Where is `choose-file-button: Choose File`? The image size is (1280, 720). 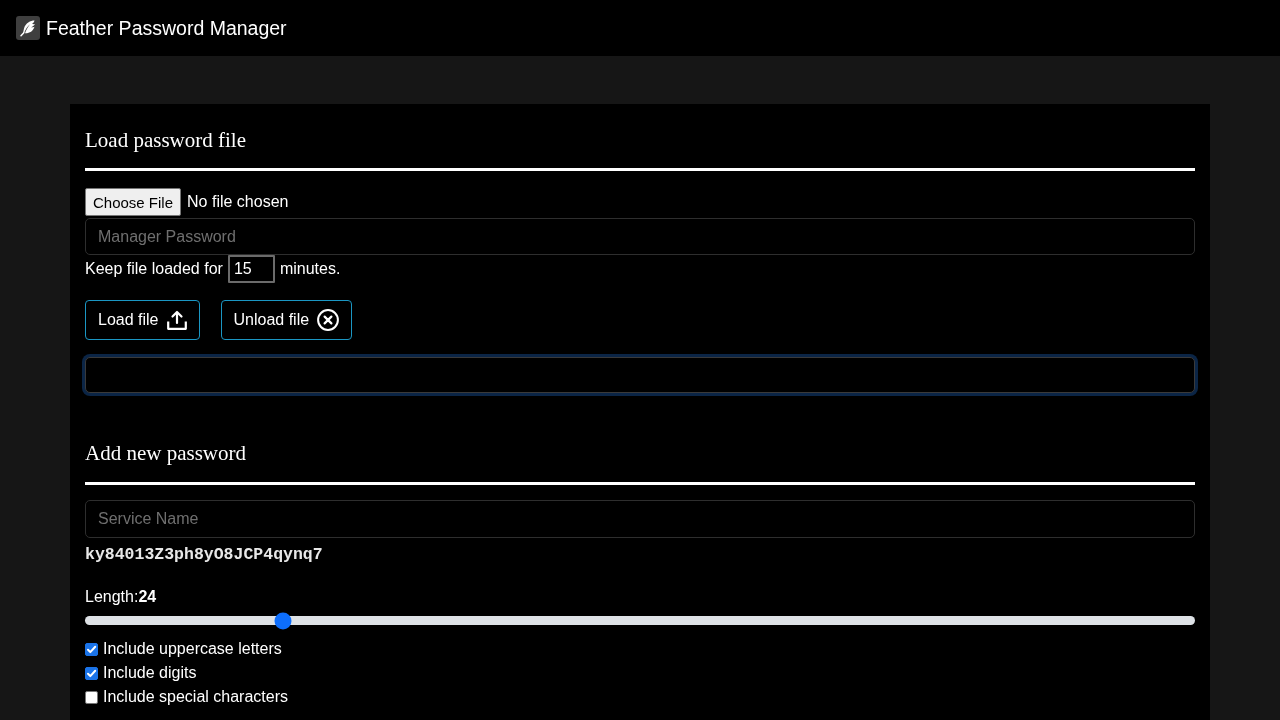
choose-file-button: Choose File is located at coordinates (133, 202).